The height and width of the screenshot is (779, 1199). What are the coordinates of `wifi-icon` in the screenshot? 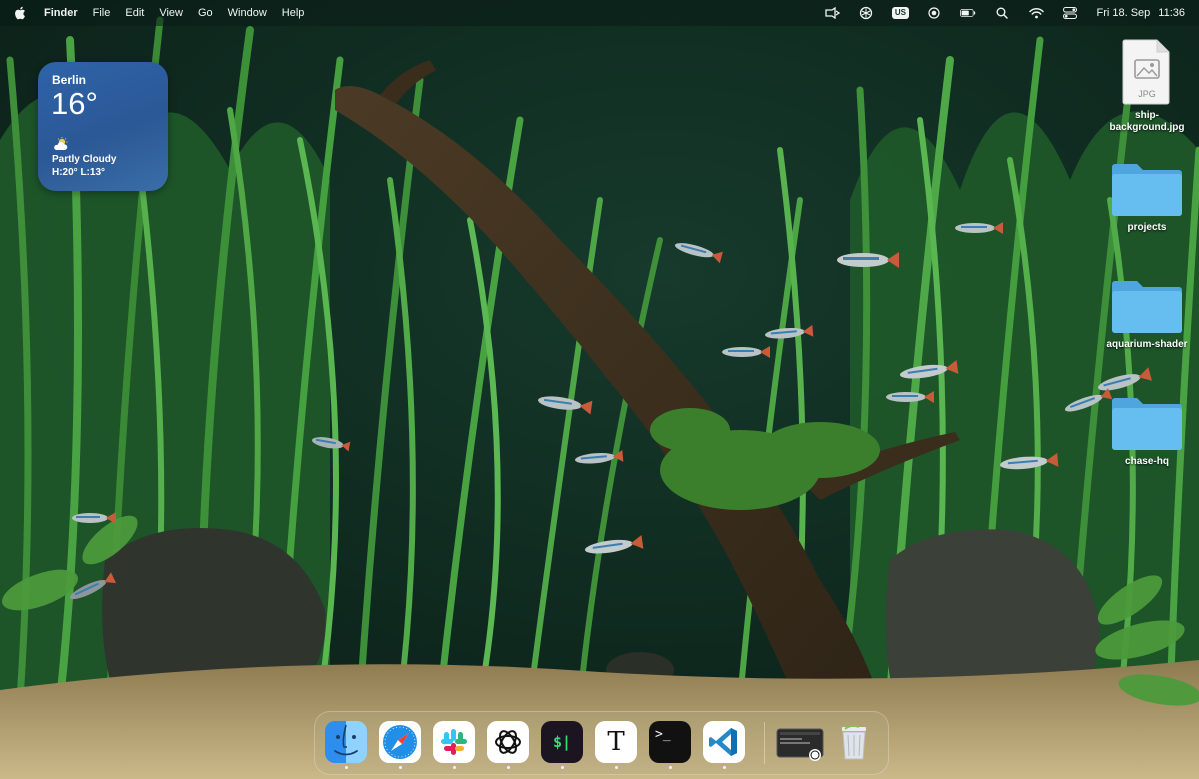 It's located at (1036, 13).